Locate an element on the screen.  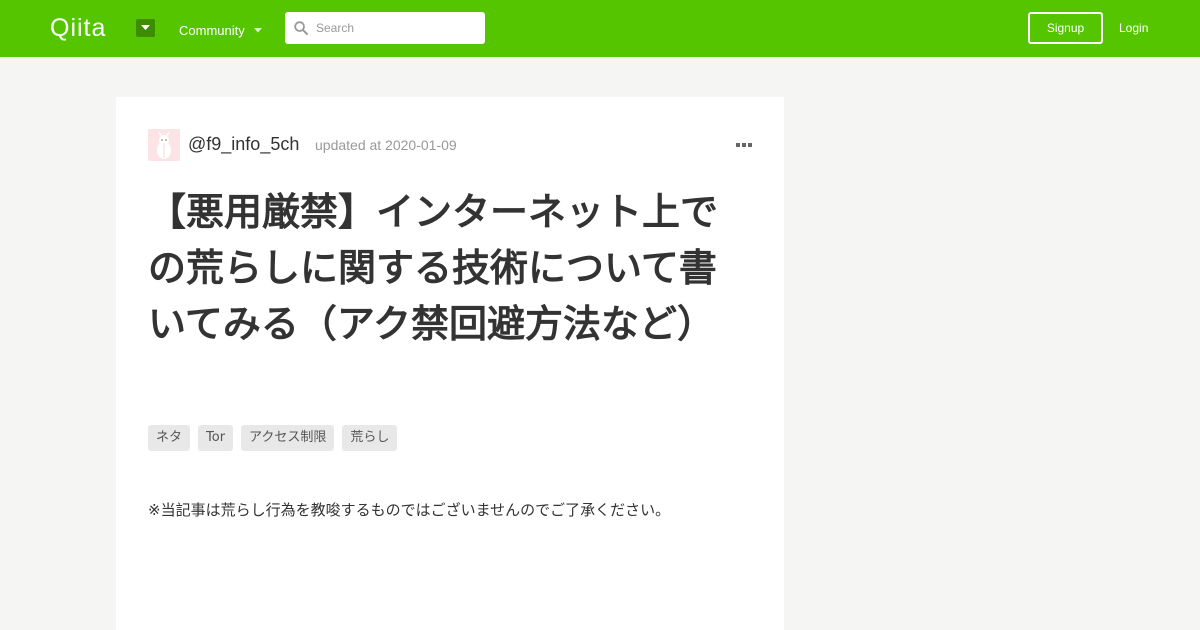
ellipsis-icon is located at coordinates (744, 145).